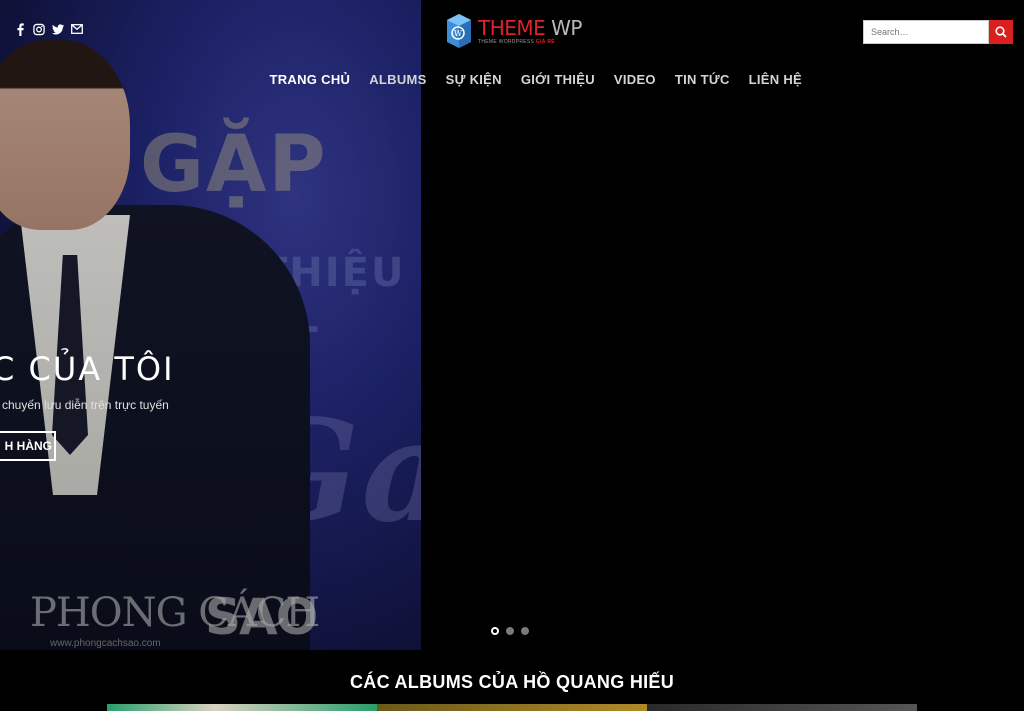  Describe the element at coordinates (48, 29) in the screenshot. I see `social-links` at that location.